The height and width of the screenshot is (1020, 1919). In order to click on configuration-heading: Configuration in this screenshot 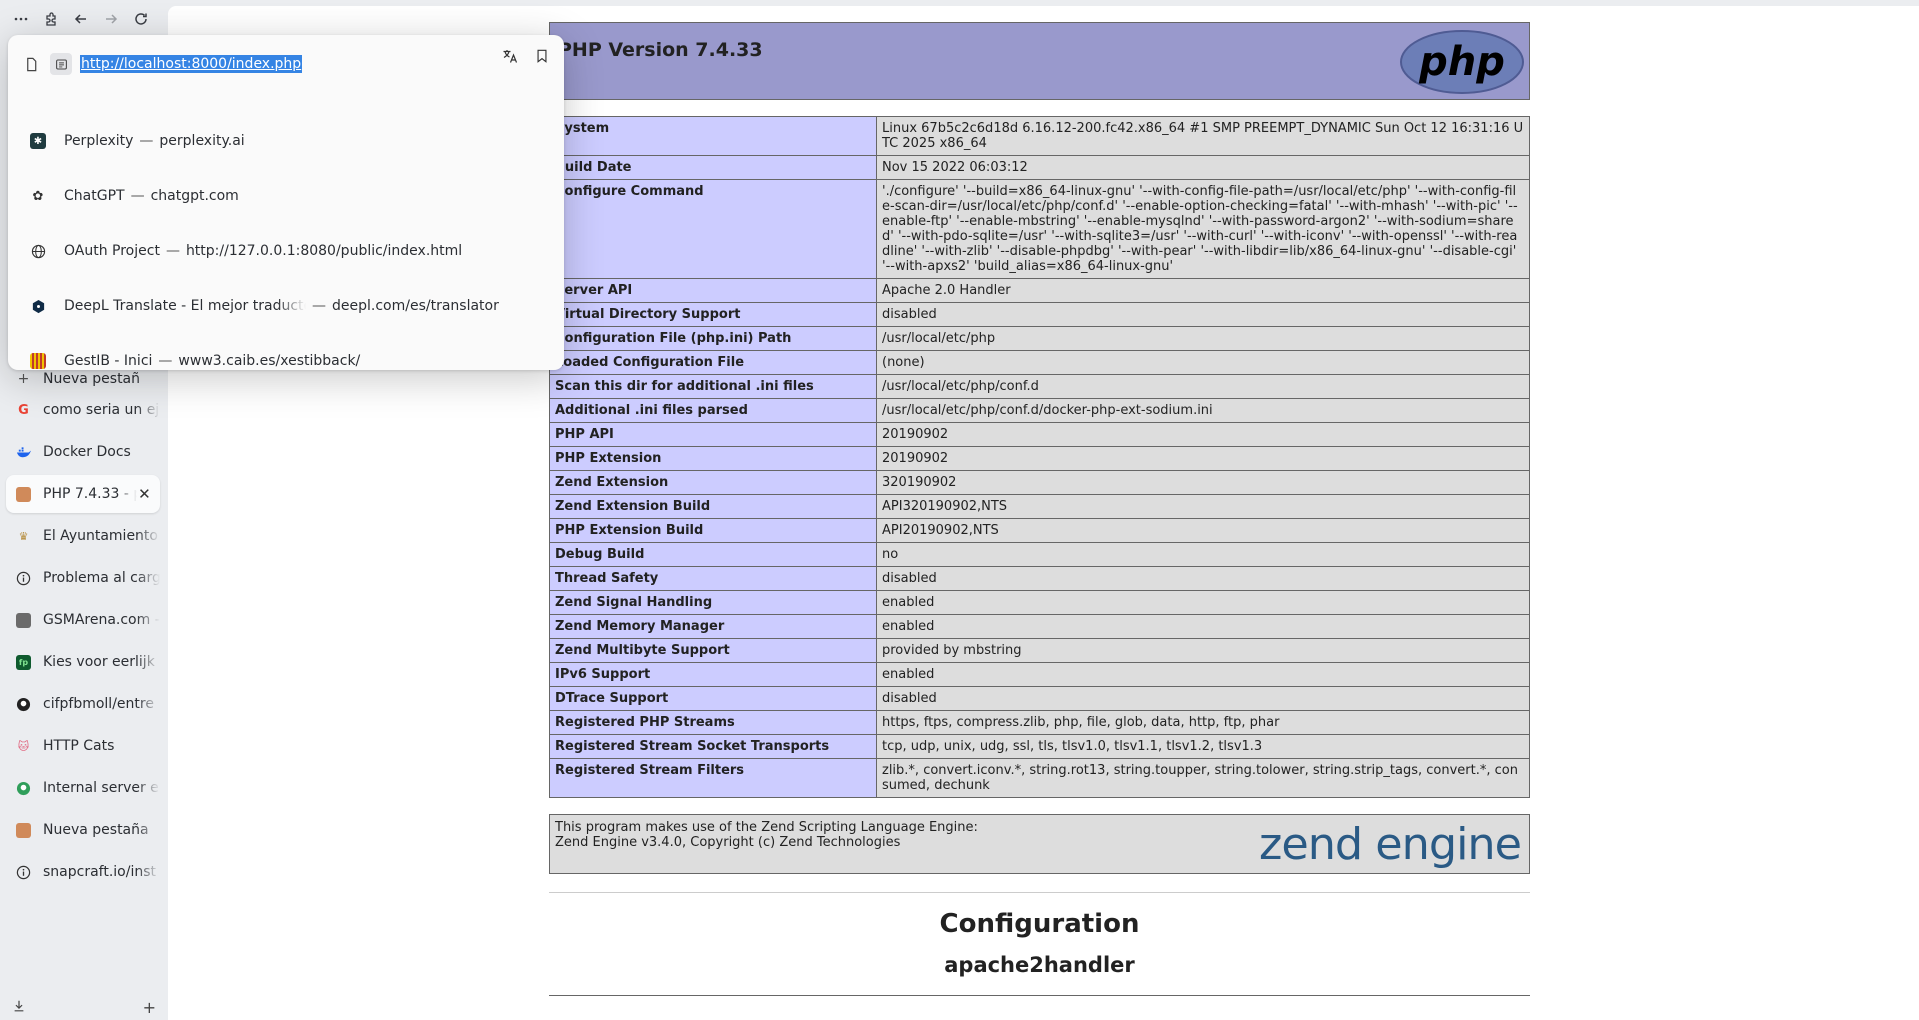, I will do `click(1039, 924)`.